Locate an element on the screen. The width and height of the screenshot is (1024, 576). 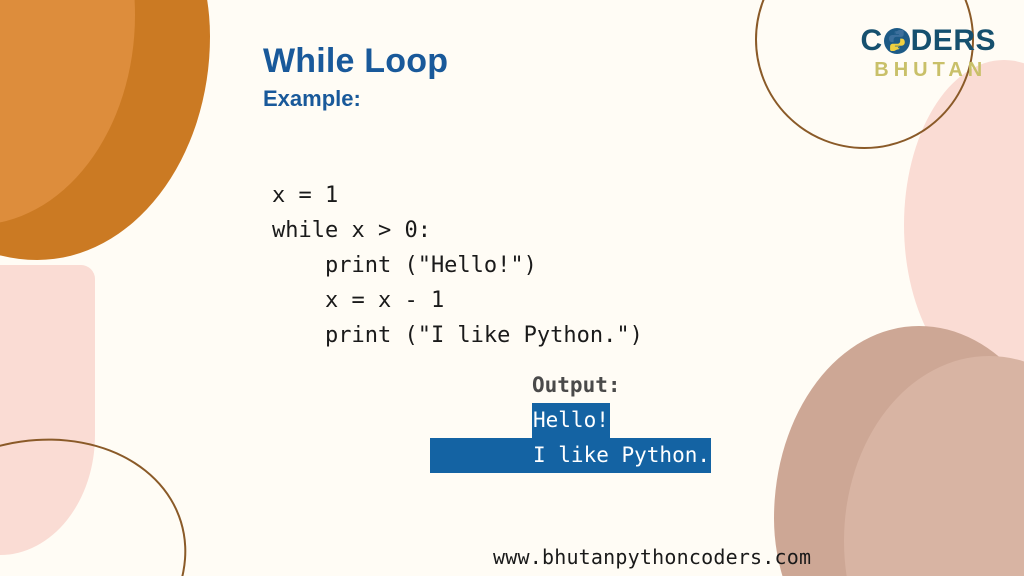
output-line-1: Hello! is located at coordinates (571, 420).